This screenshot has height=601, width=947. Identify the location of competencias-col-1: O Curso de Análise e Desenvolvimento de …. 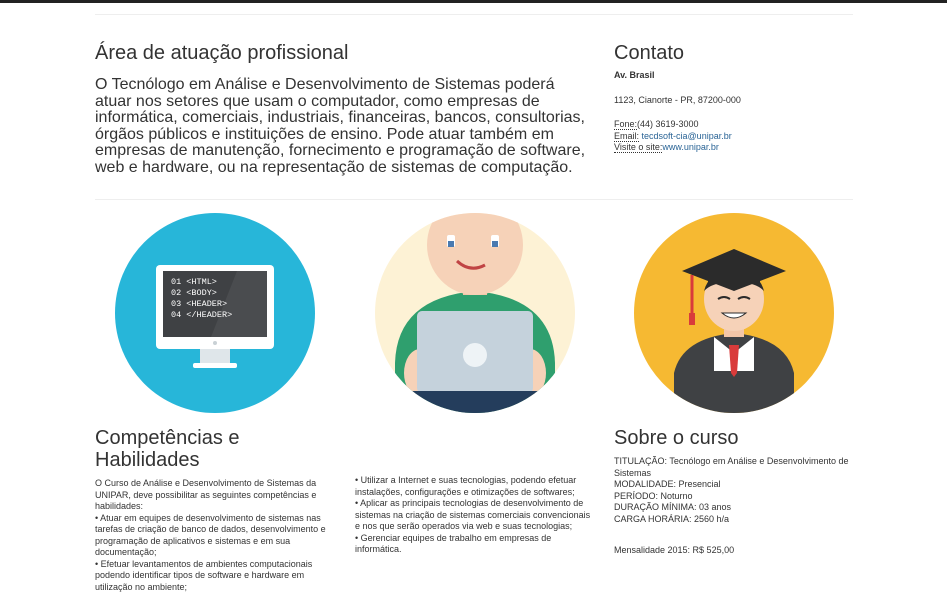
(215, 535).